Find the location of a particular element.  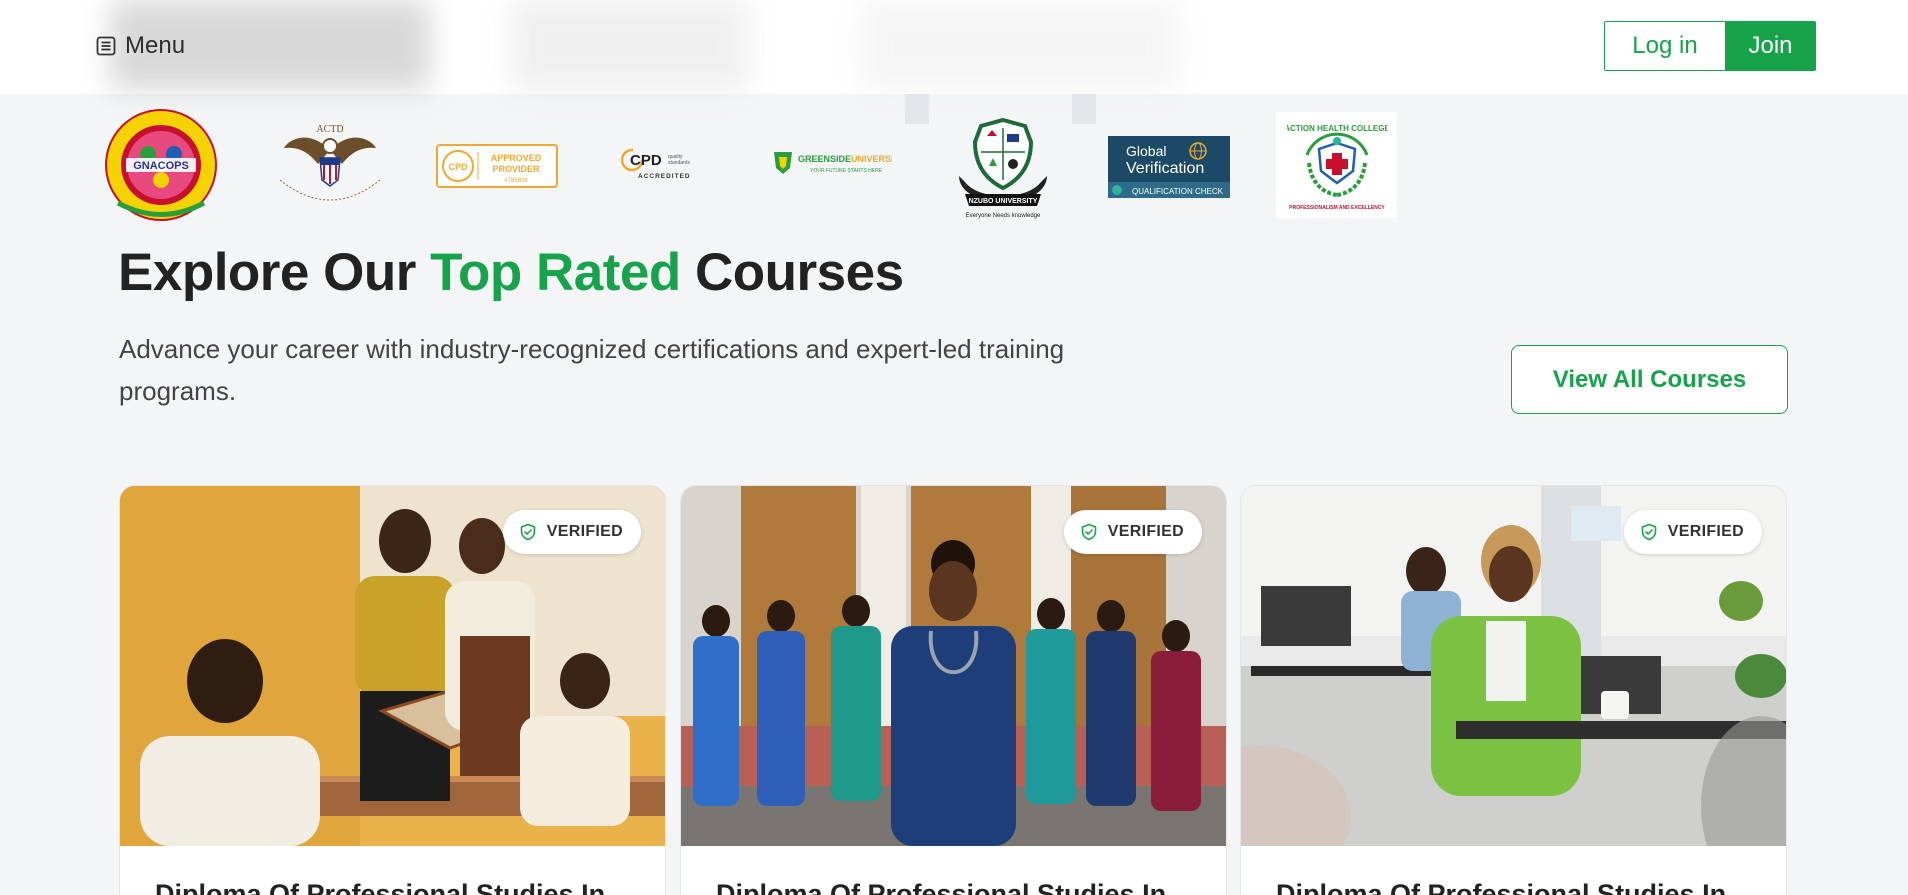

auth-buttons: Log in Join is located at coordinates (1710, 46).